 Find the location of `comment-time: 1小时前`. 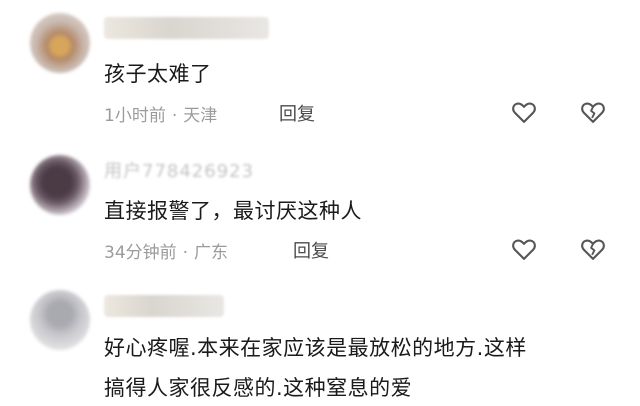

comment-time: 1小时前 is located at coordinates (135, 116).